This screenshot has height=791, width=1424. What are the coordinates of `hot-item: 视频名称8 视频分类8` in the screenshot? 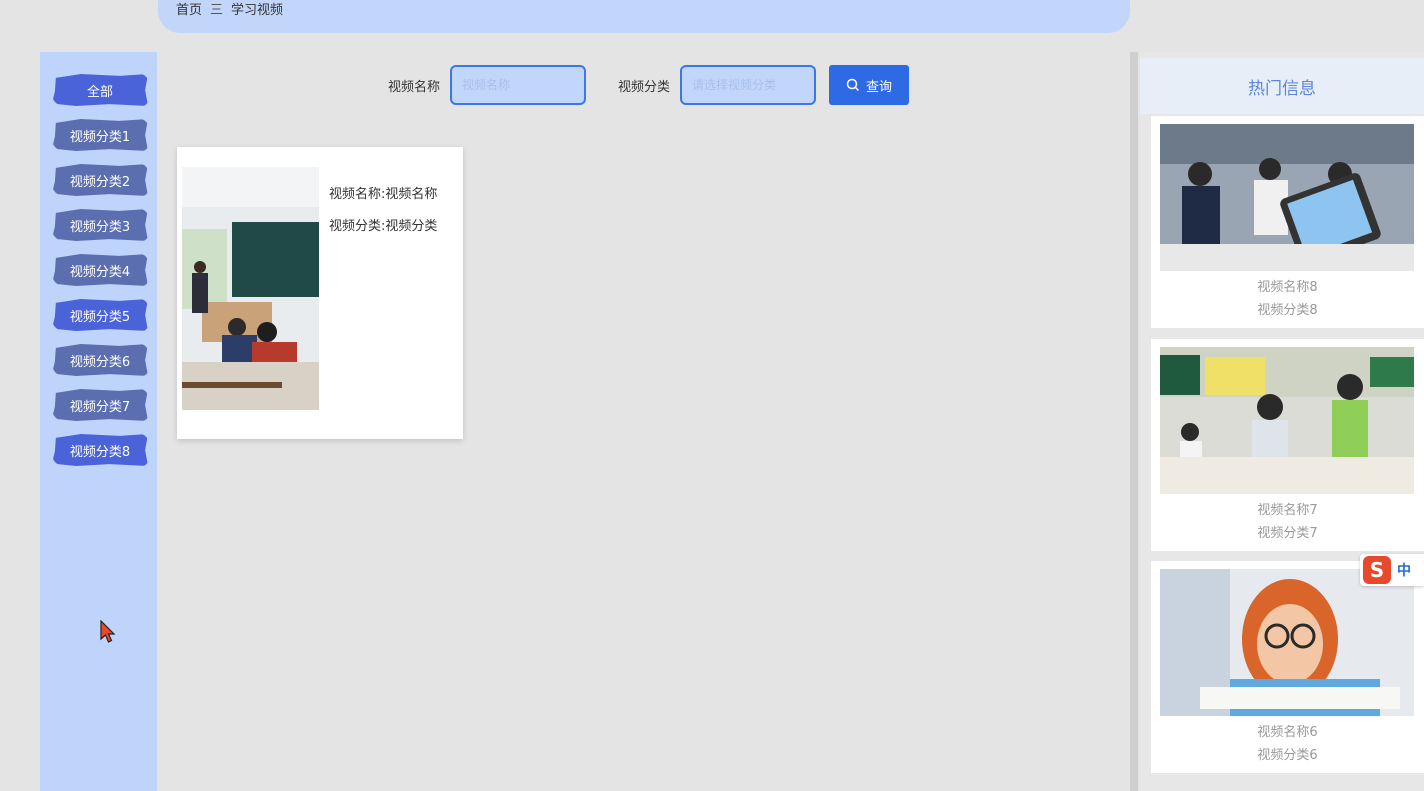 It's located at (1287, 222).